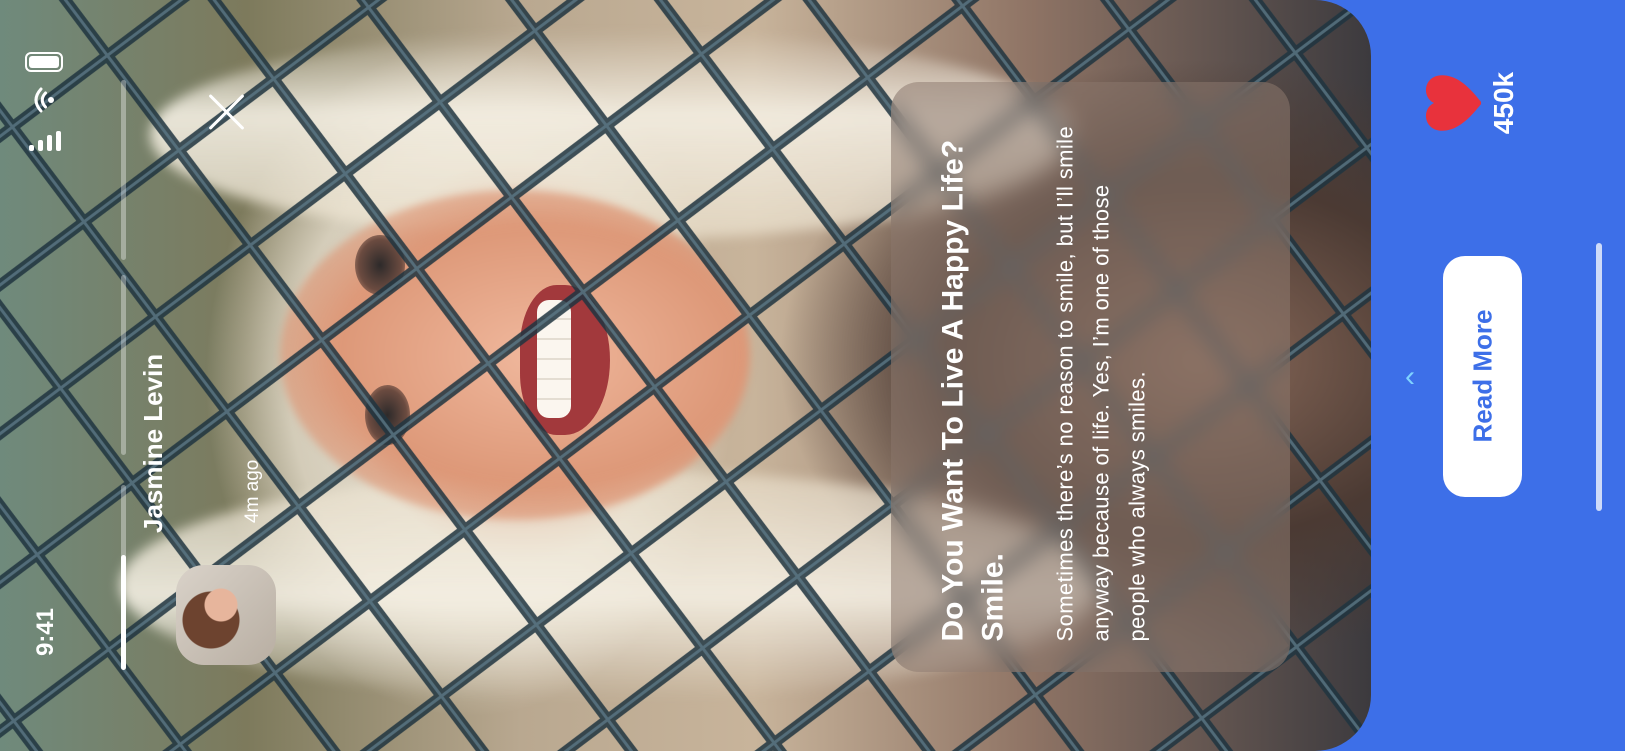 The height and width of the screenshot is (751, 1625). I want to click on like-button, so click(1452, 103).